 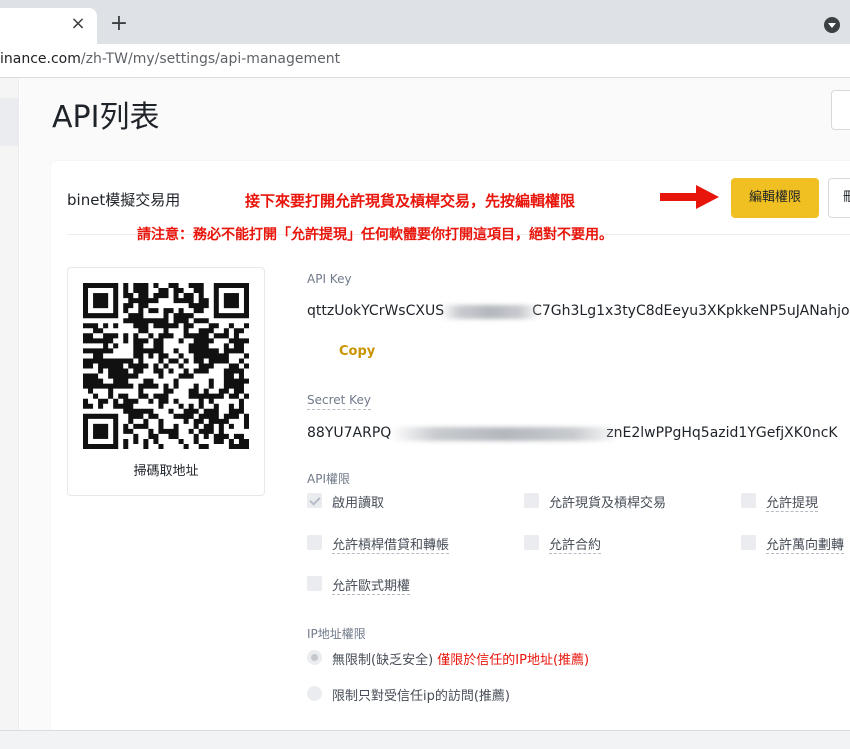 What do you see at coordinates (839, 198) in the screenshot?
I see `delete-api-button: 刪除` at bounding box center [839, 198].